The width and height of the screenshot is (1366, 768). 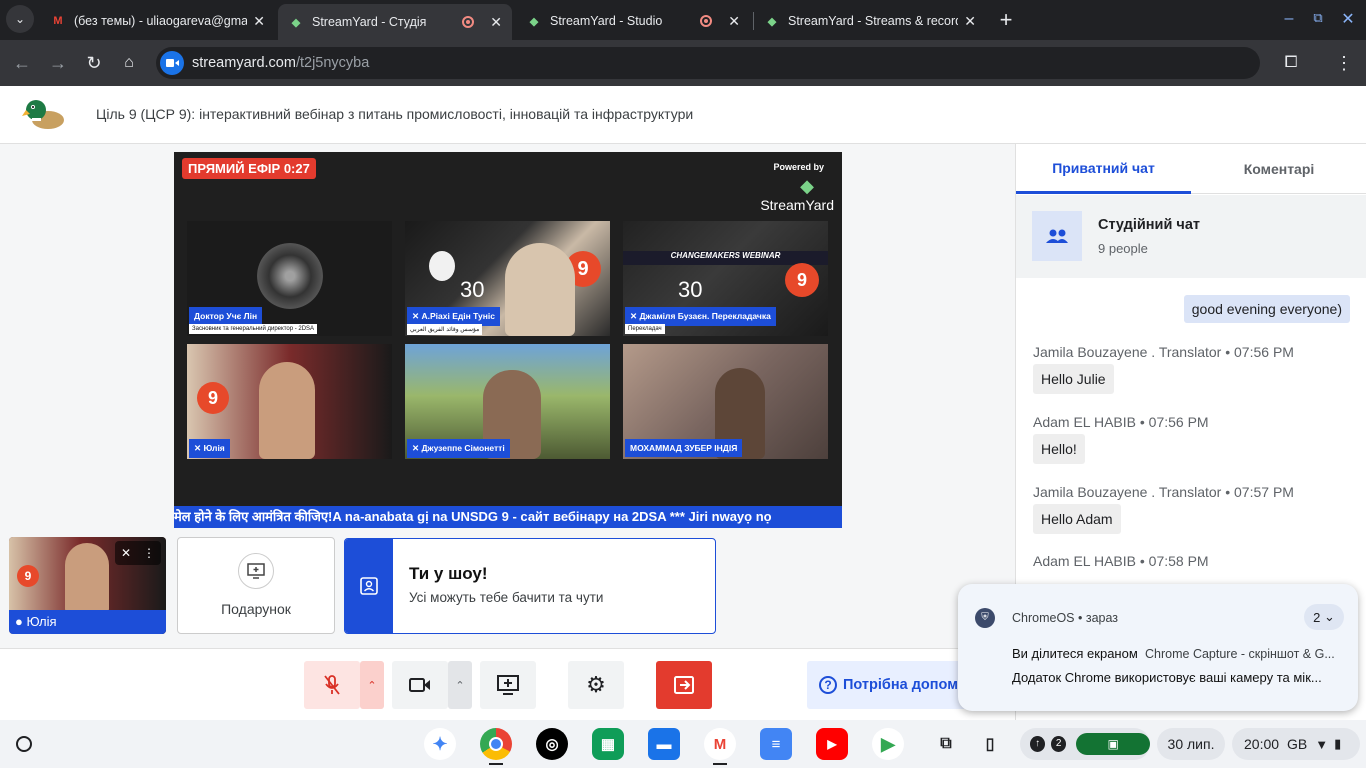 What do you see at coordinates (708, 63) in the screenshot?
I see `address-bar: streamyard.com/t2j5nycyba` at bounding box center [708, 63].